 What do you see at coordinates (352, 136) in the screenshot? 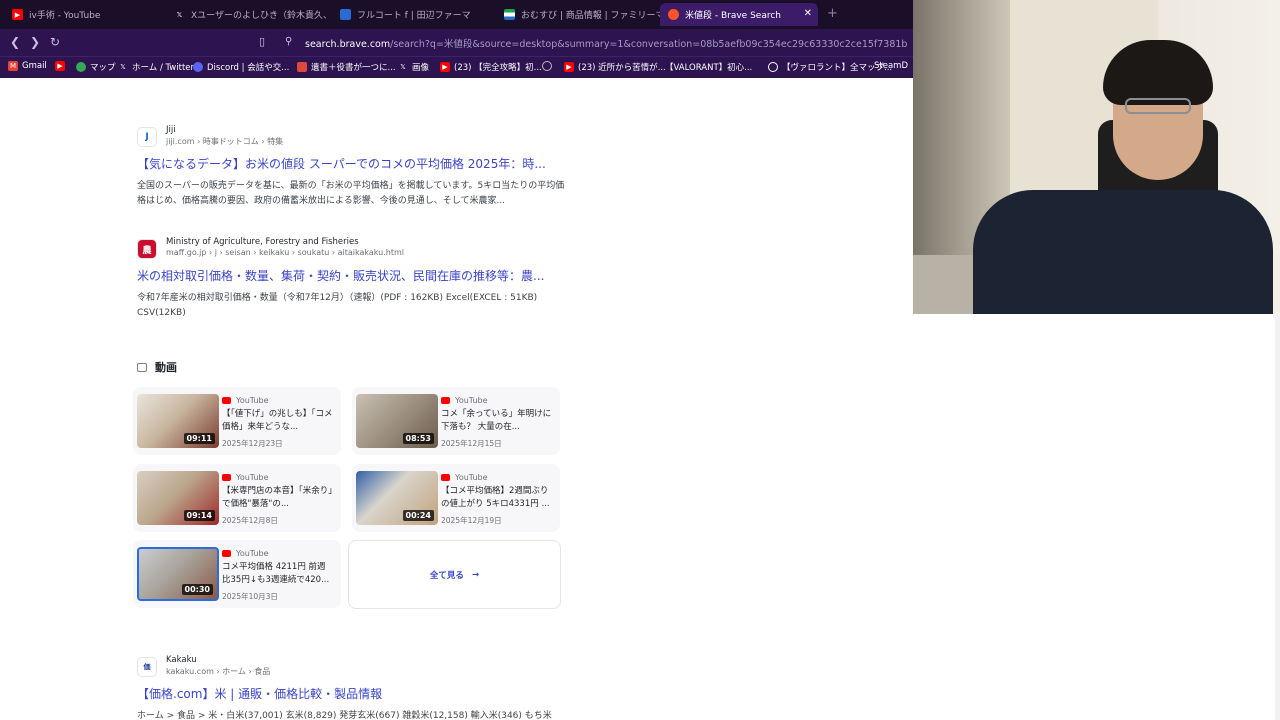
I see `result-source: J Jiji jiji.com › 時事ドットコム › 特集` at bounding box center [352, 136].